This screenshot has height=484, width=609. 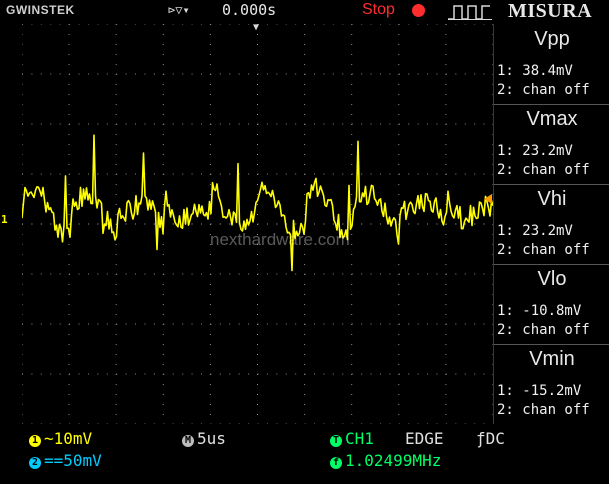 I want to click on ch2-coupling: ==, so click(x=54, y=460).